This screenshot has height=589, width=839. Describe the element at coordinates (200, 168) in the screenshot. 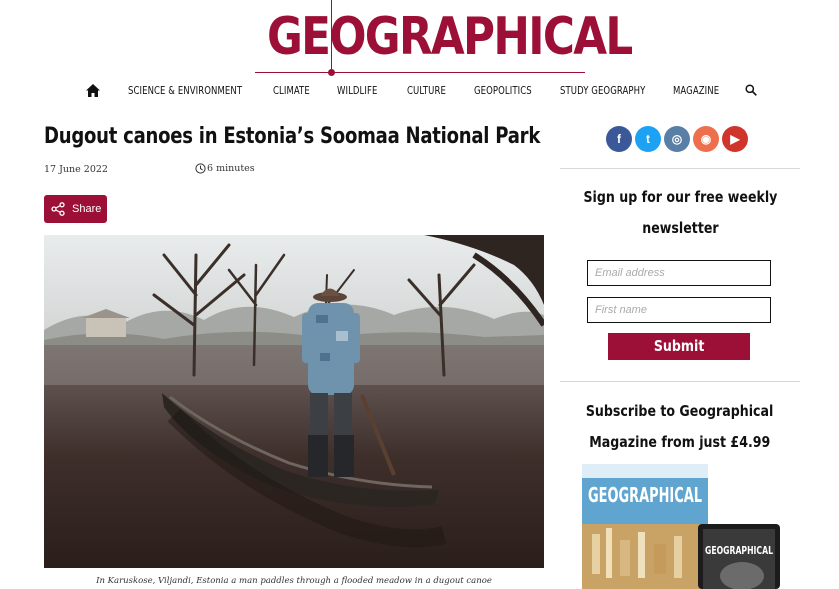

I see `clock-icon` at that location.